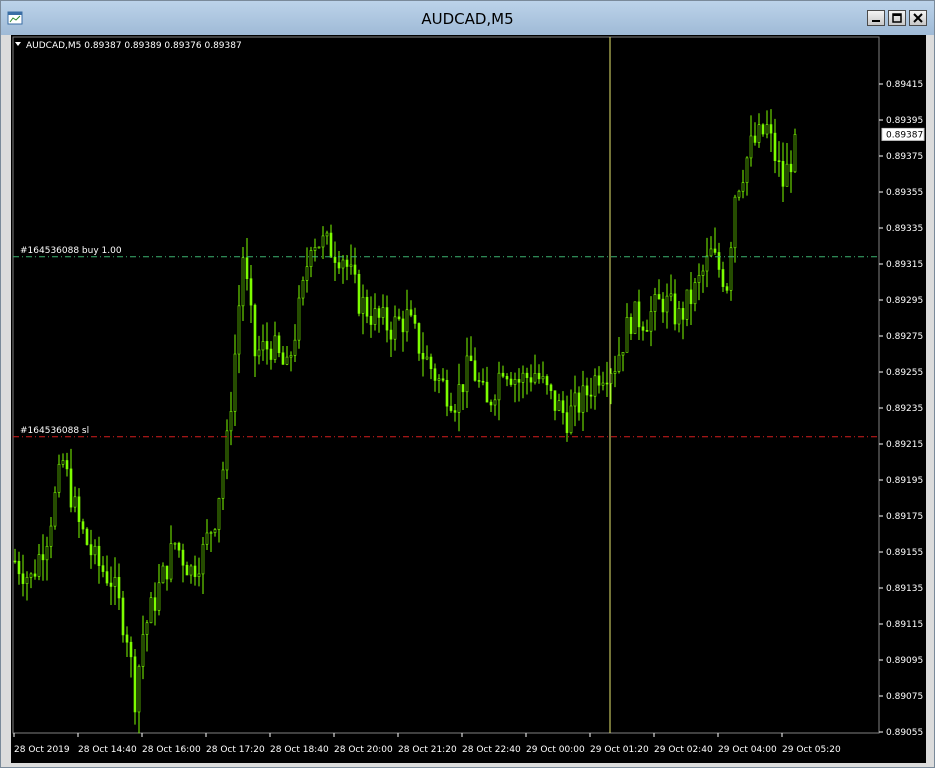 The height and width of the screenshot is (768, 935). Describe the element at coordinates (18, 44) in the screenshot. I see `collapse-triangle-icon` at that location.